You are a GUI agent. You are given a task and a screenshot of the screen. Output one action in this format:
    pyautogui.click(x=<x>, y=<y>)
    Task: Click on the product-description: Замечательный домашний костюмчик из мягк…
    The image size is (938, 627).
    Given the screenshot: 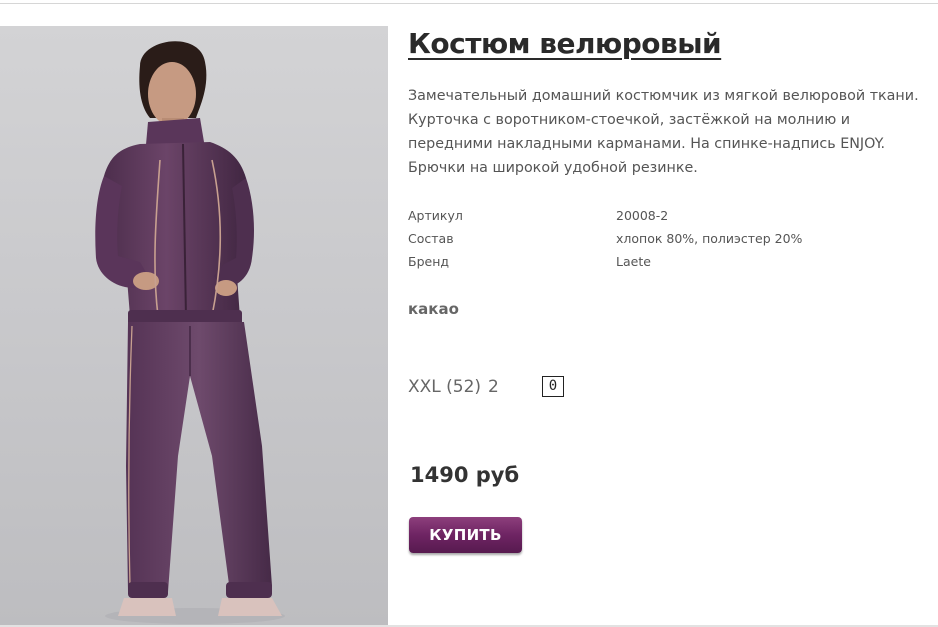 What is the action you would take?
    pyautogui.click(x=663, y=132)
    